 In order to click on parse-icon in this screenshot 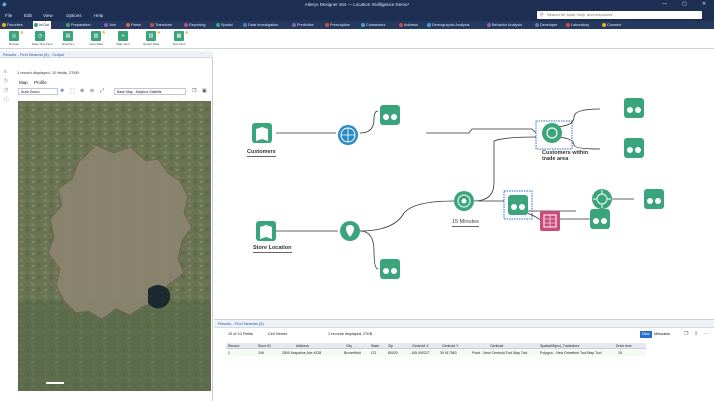, I will do `click(128, 25)`.